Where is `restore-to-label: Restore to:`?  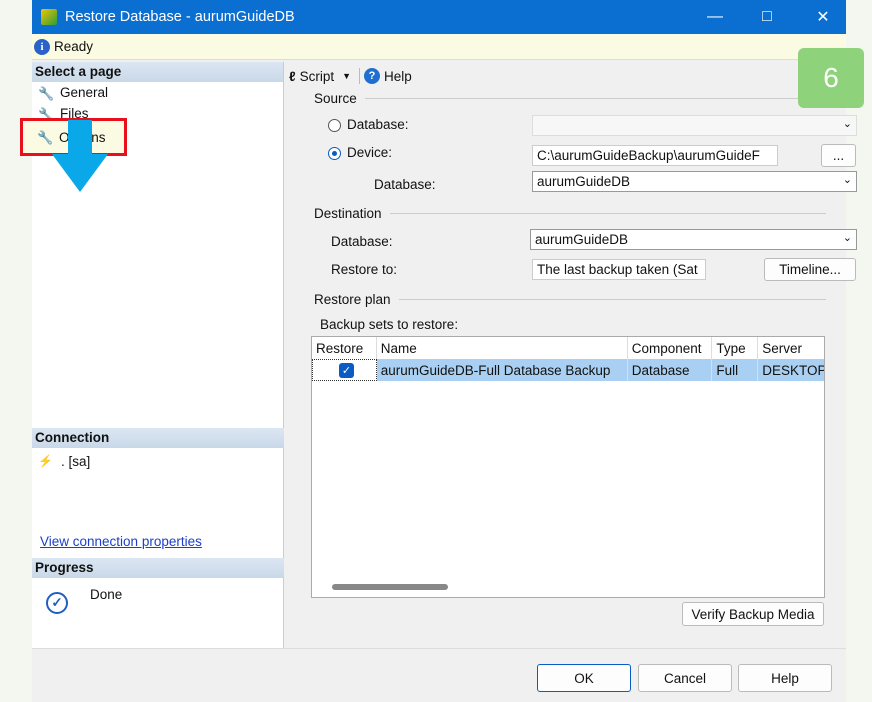 restore-to-label: Restore to: is located at coordinates (364, 269).